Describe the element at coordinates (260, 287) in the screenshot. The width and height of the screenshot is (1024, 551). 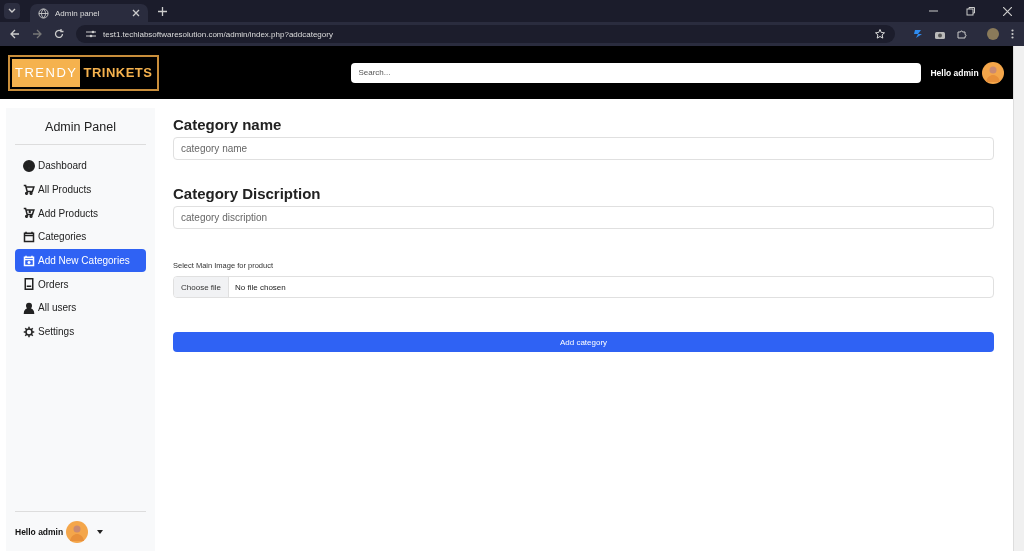
I see `file-status: No file chosen` at that location.